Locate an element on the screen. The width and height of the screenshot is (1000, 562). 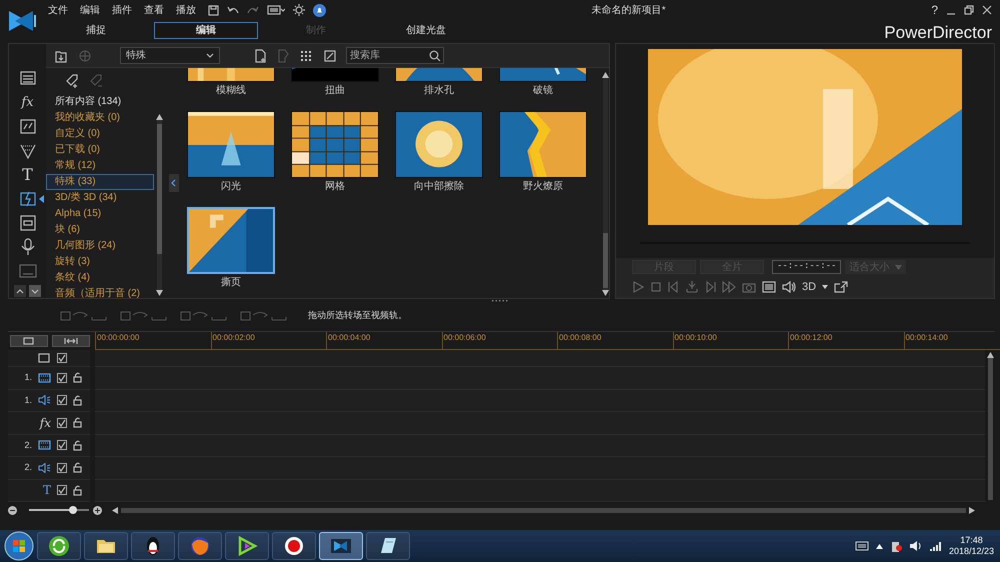
add-to-timeline-icon is located at coordinates (260, 55).